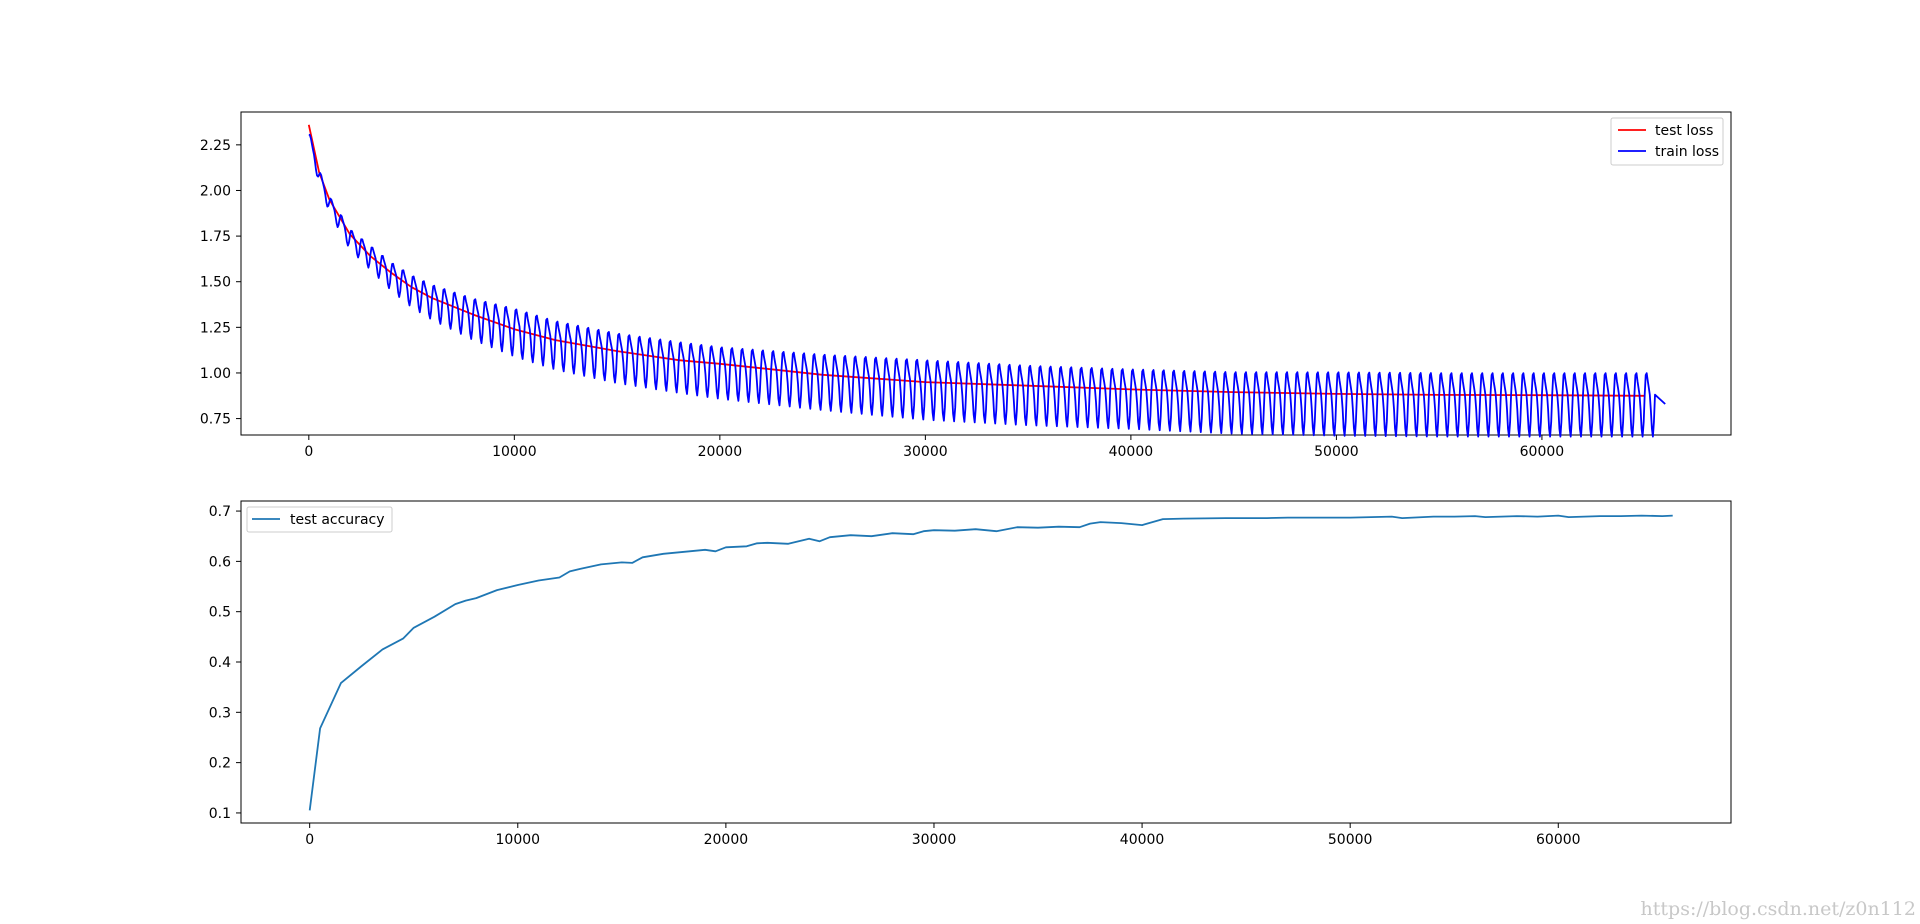 Image resolution: width=1920 pixels, height=924 pixels. Describe the element at coordinates (1142, 840) in the screenshot. I see `accuracy-x-tick-label: 40000` at that location.